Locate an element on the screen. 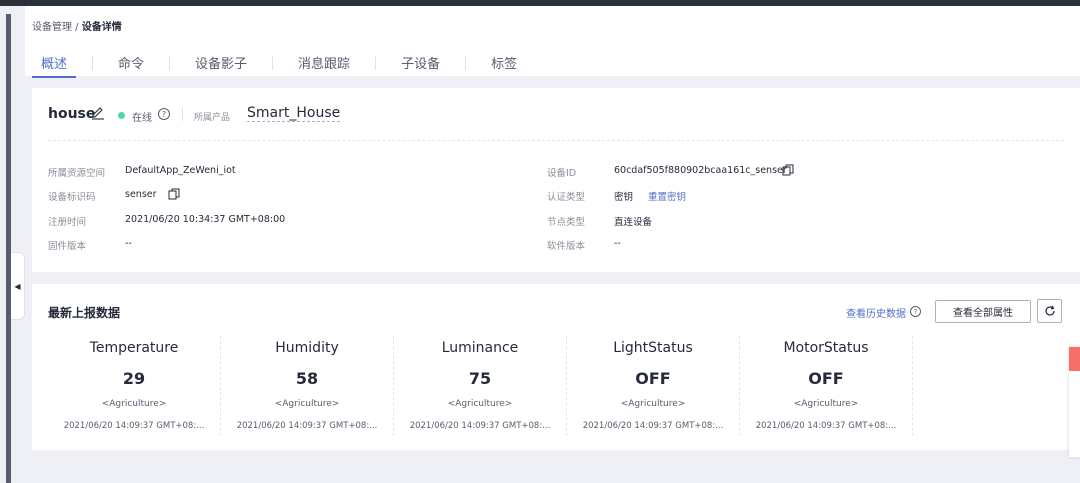 Image resolution: width=1080 pixels, height=483 pixels. breadcrumb-current: 设备详情 is located at coordinates (101, 27).